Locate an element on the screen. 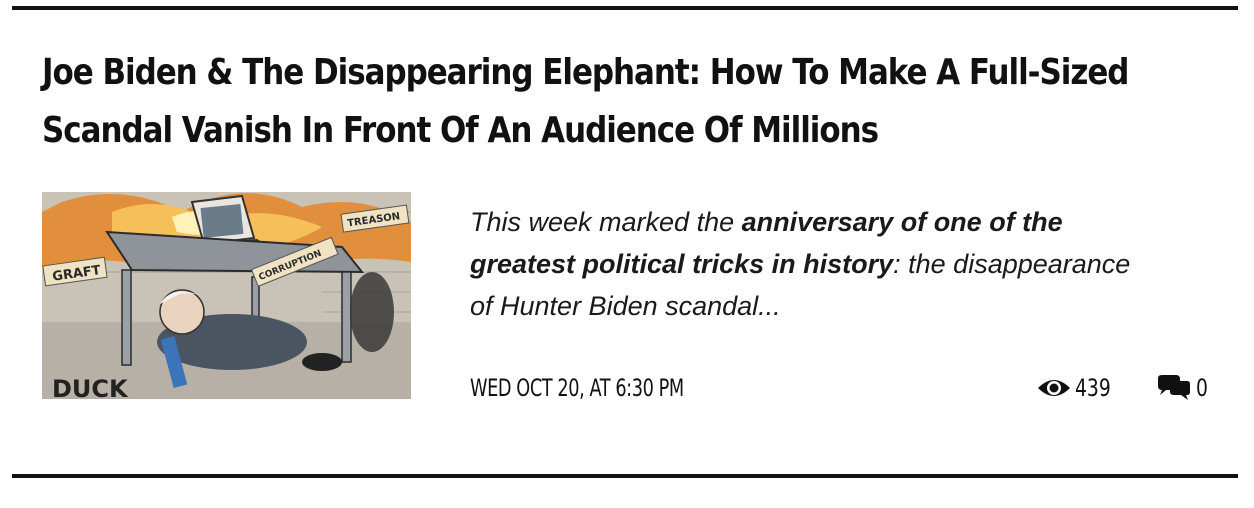 This screenshot has height=508, width=1254. bottom-divider is located at coordinates (625, 476).